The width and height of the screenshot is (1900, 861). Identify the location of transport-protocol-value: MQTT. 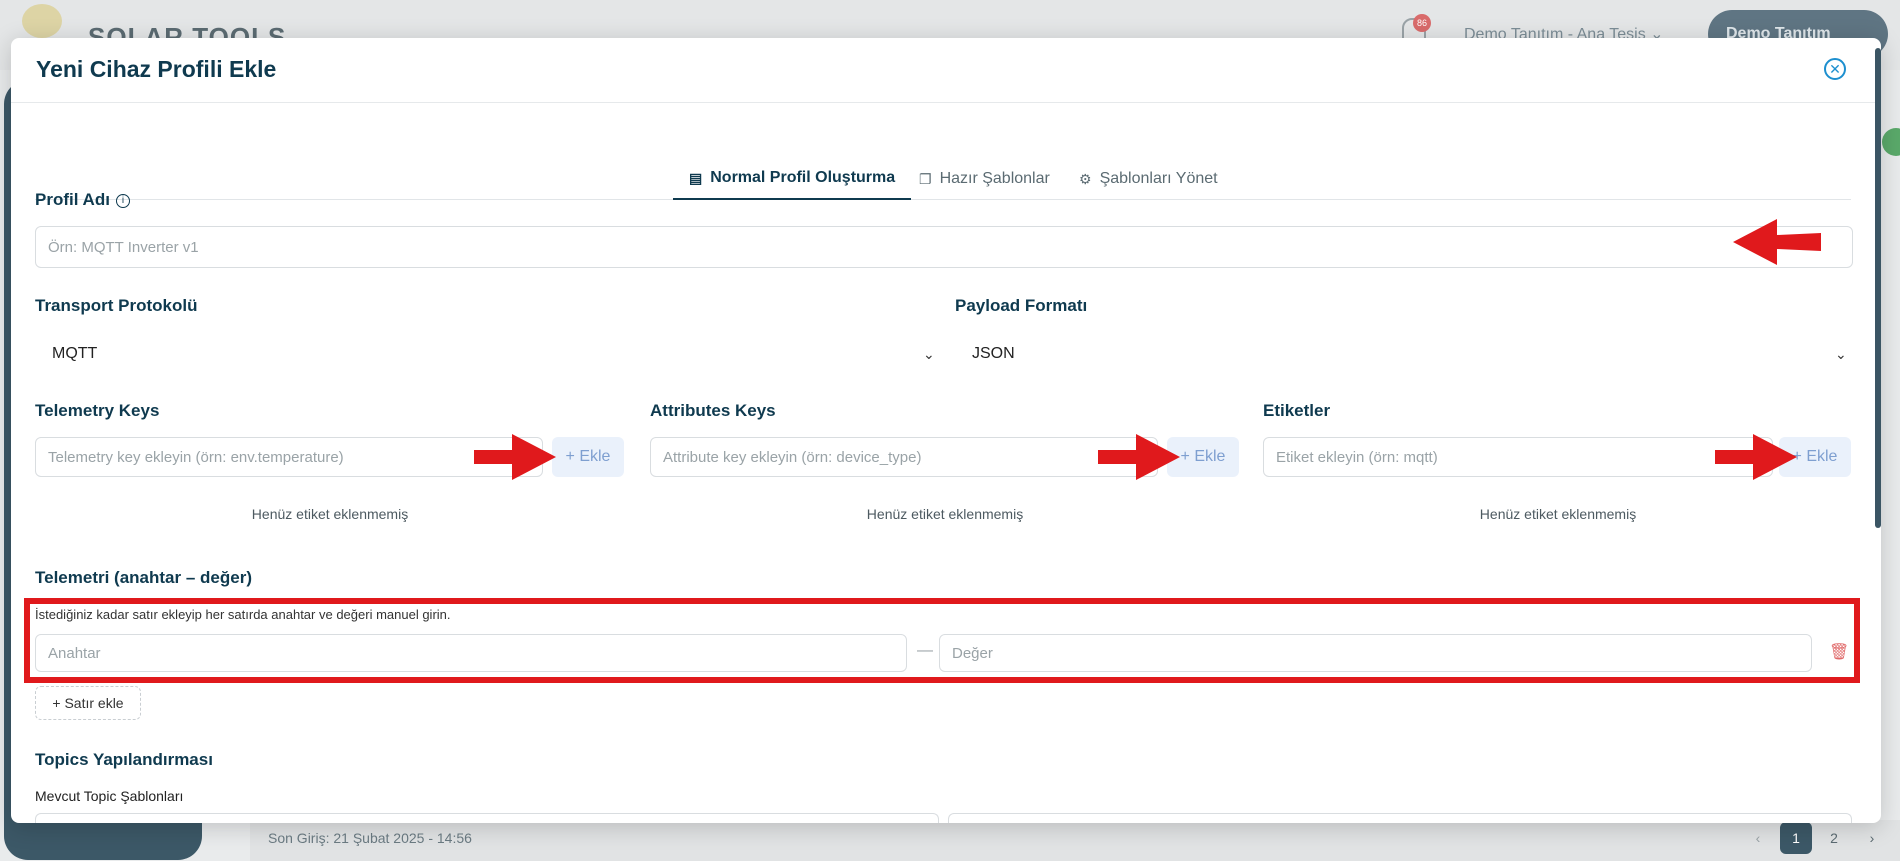
(75, 353).